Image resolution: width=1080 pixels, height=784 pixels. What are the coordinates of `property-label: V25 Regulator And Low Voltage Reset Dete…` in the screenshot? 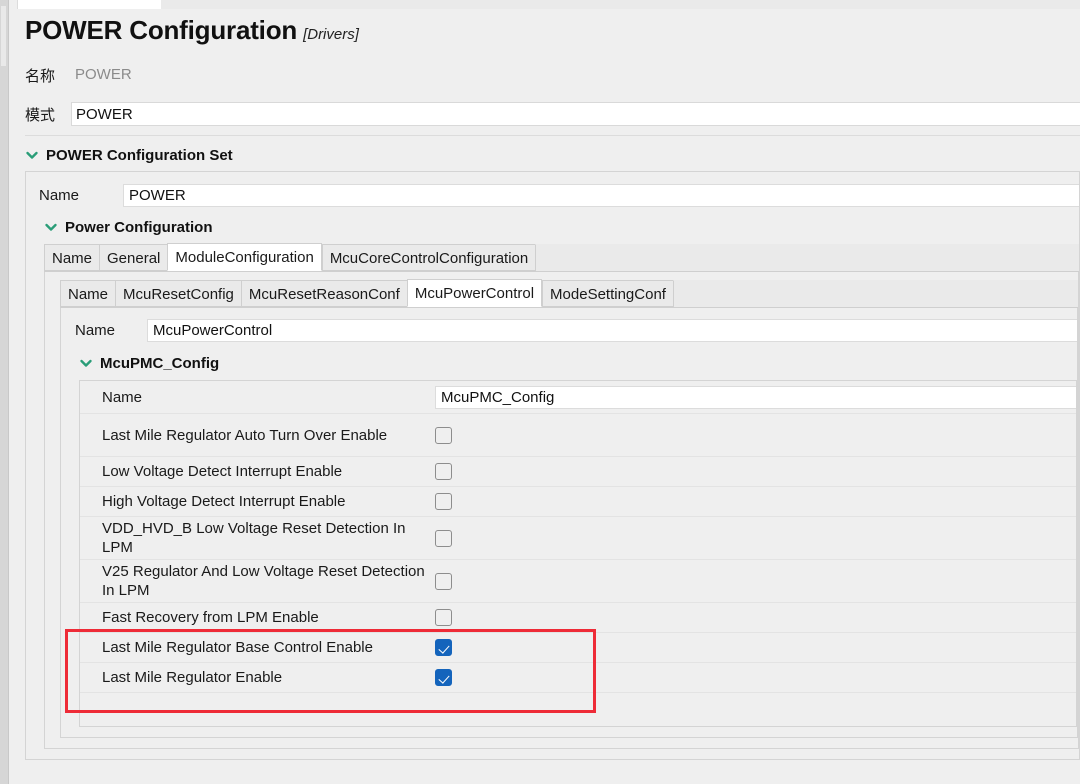 It's located at (263, 581).